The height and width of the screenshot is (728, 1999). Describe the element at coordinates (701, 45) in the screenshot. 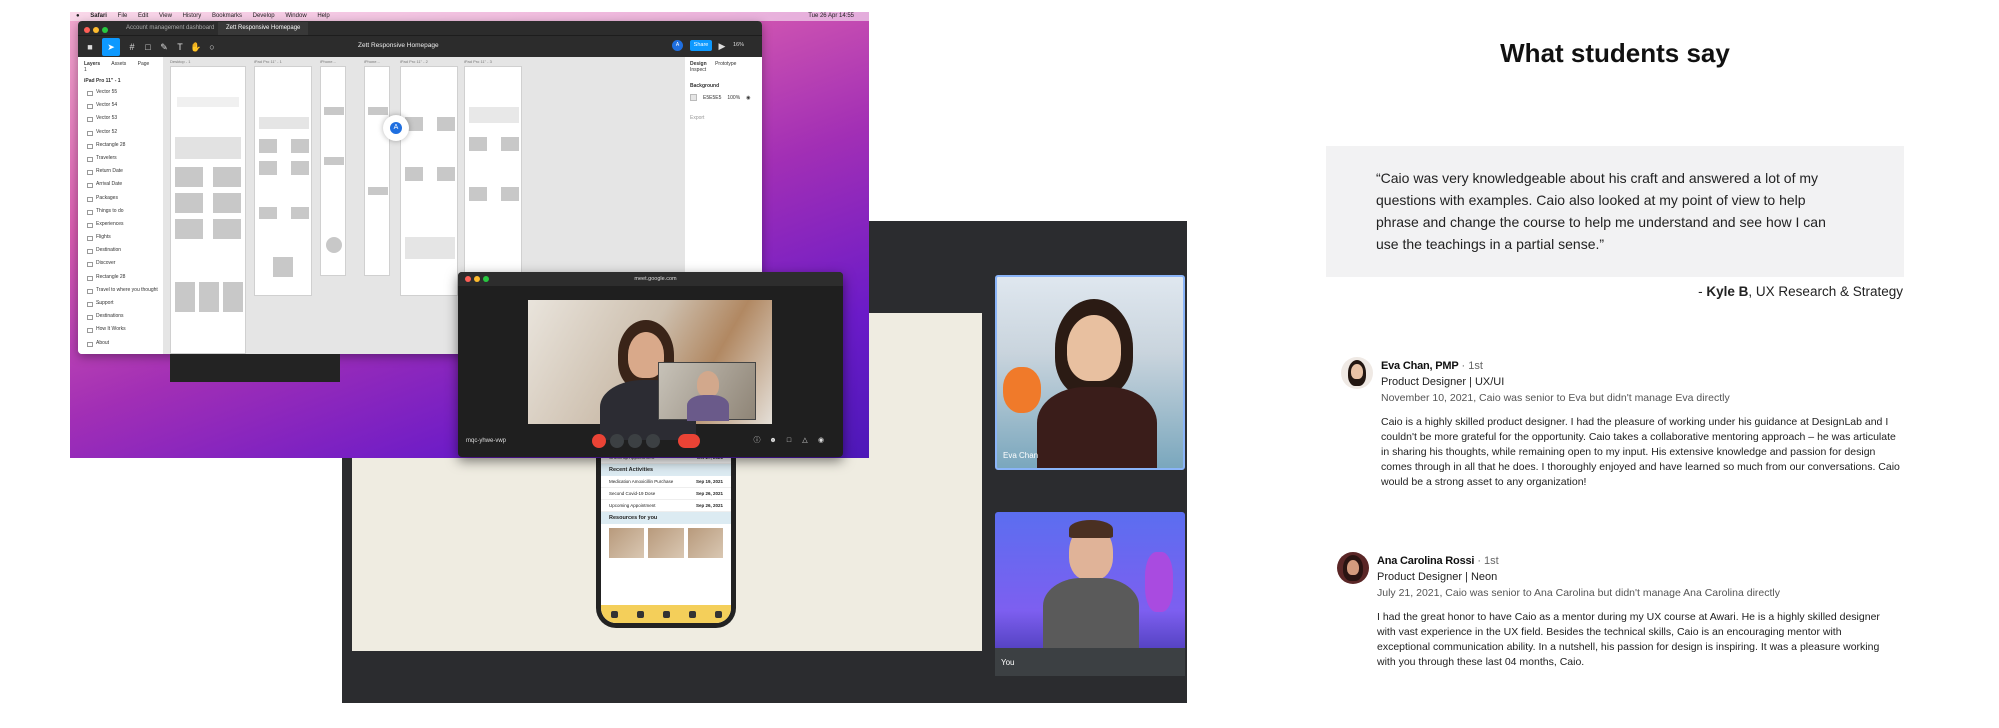

I see `share-button: Share` at that location.